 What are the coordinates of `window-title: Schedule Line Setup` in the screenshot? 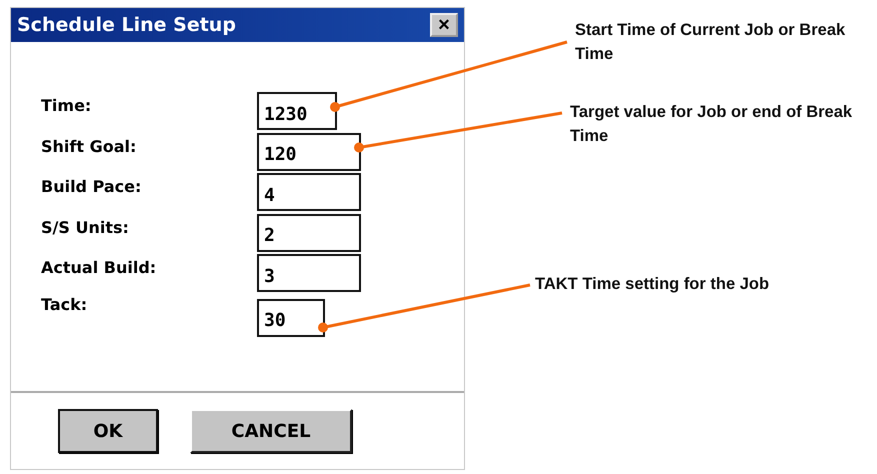 It's located at (126, 25).